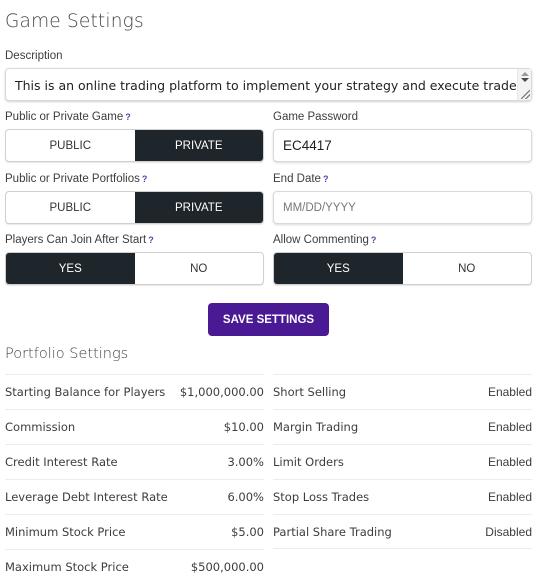 The width and height of the screenshot is (548, 583). What do you see at coordinates (65, 532) in the screenshot?
I see `setting-label: Minimum Stock Price` at bounding box center [65, 532].